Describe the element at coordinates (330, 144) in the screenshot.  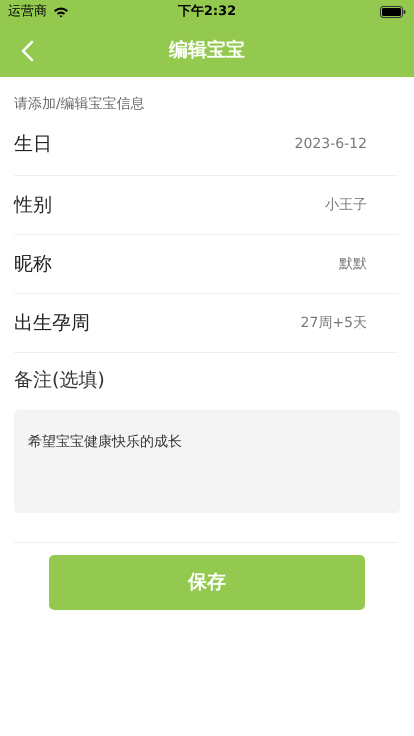
I see `field-value: 2023-6-12` at that location.